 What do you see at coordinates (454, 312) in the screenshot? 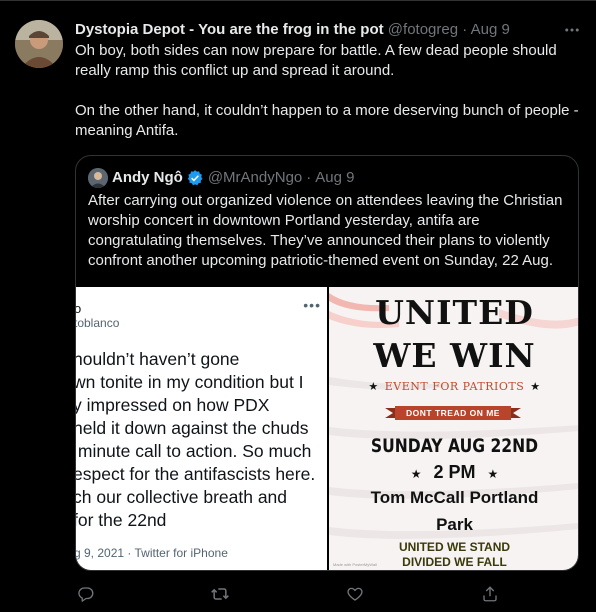
I see `poster-line-united: UNITED` at bounding box center [454, 312].